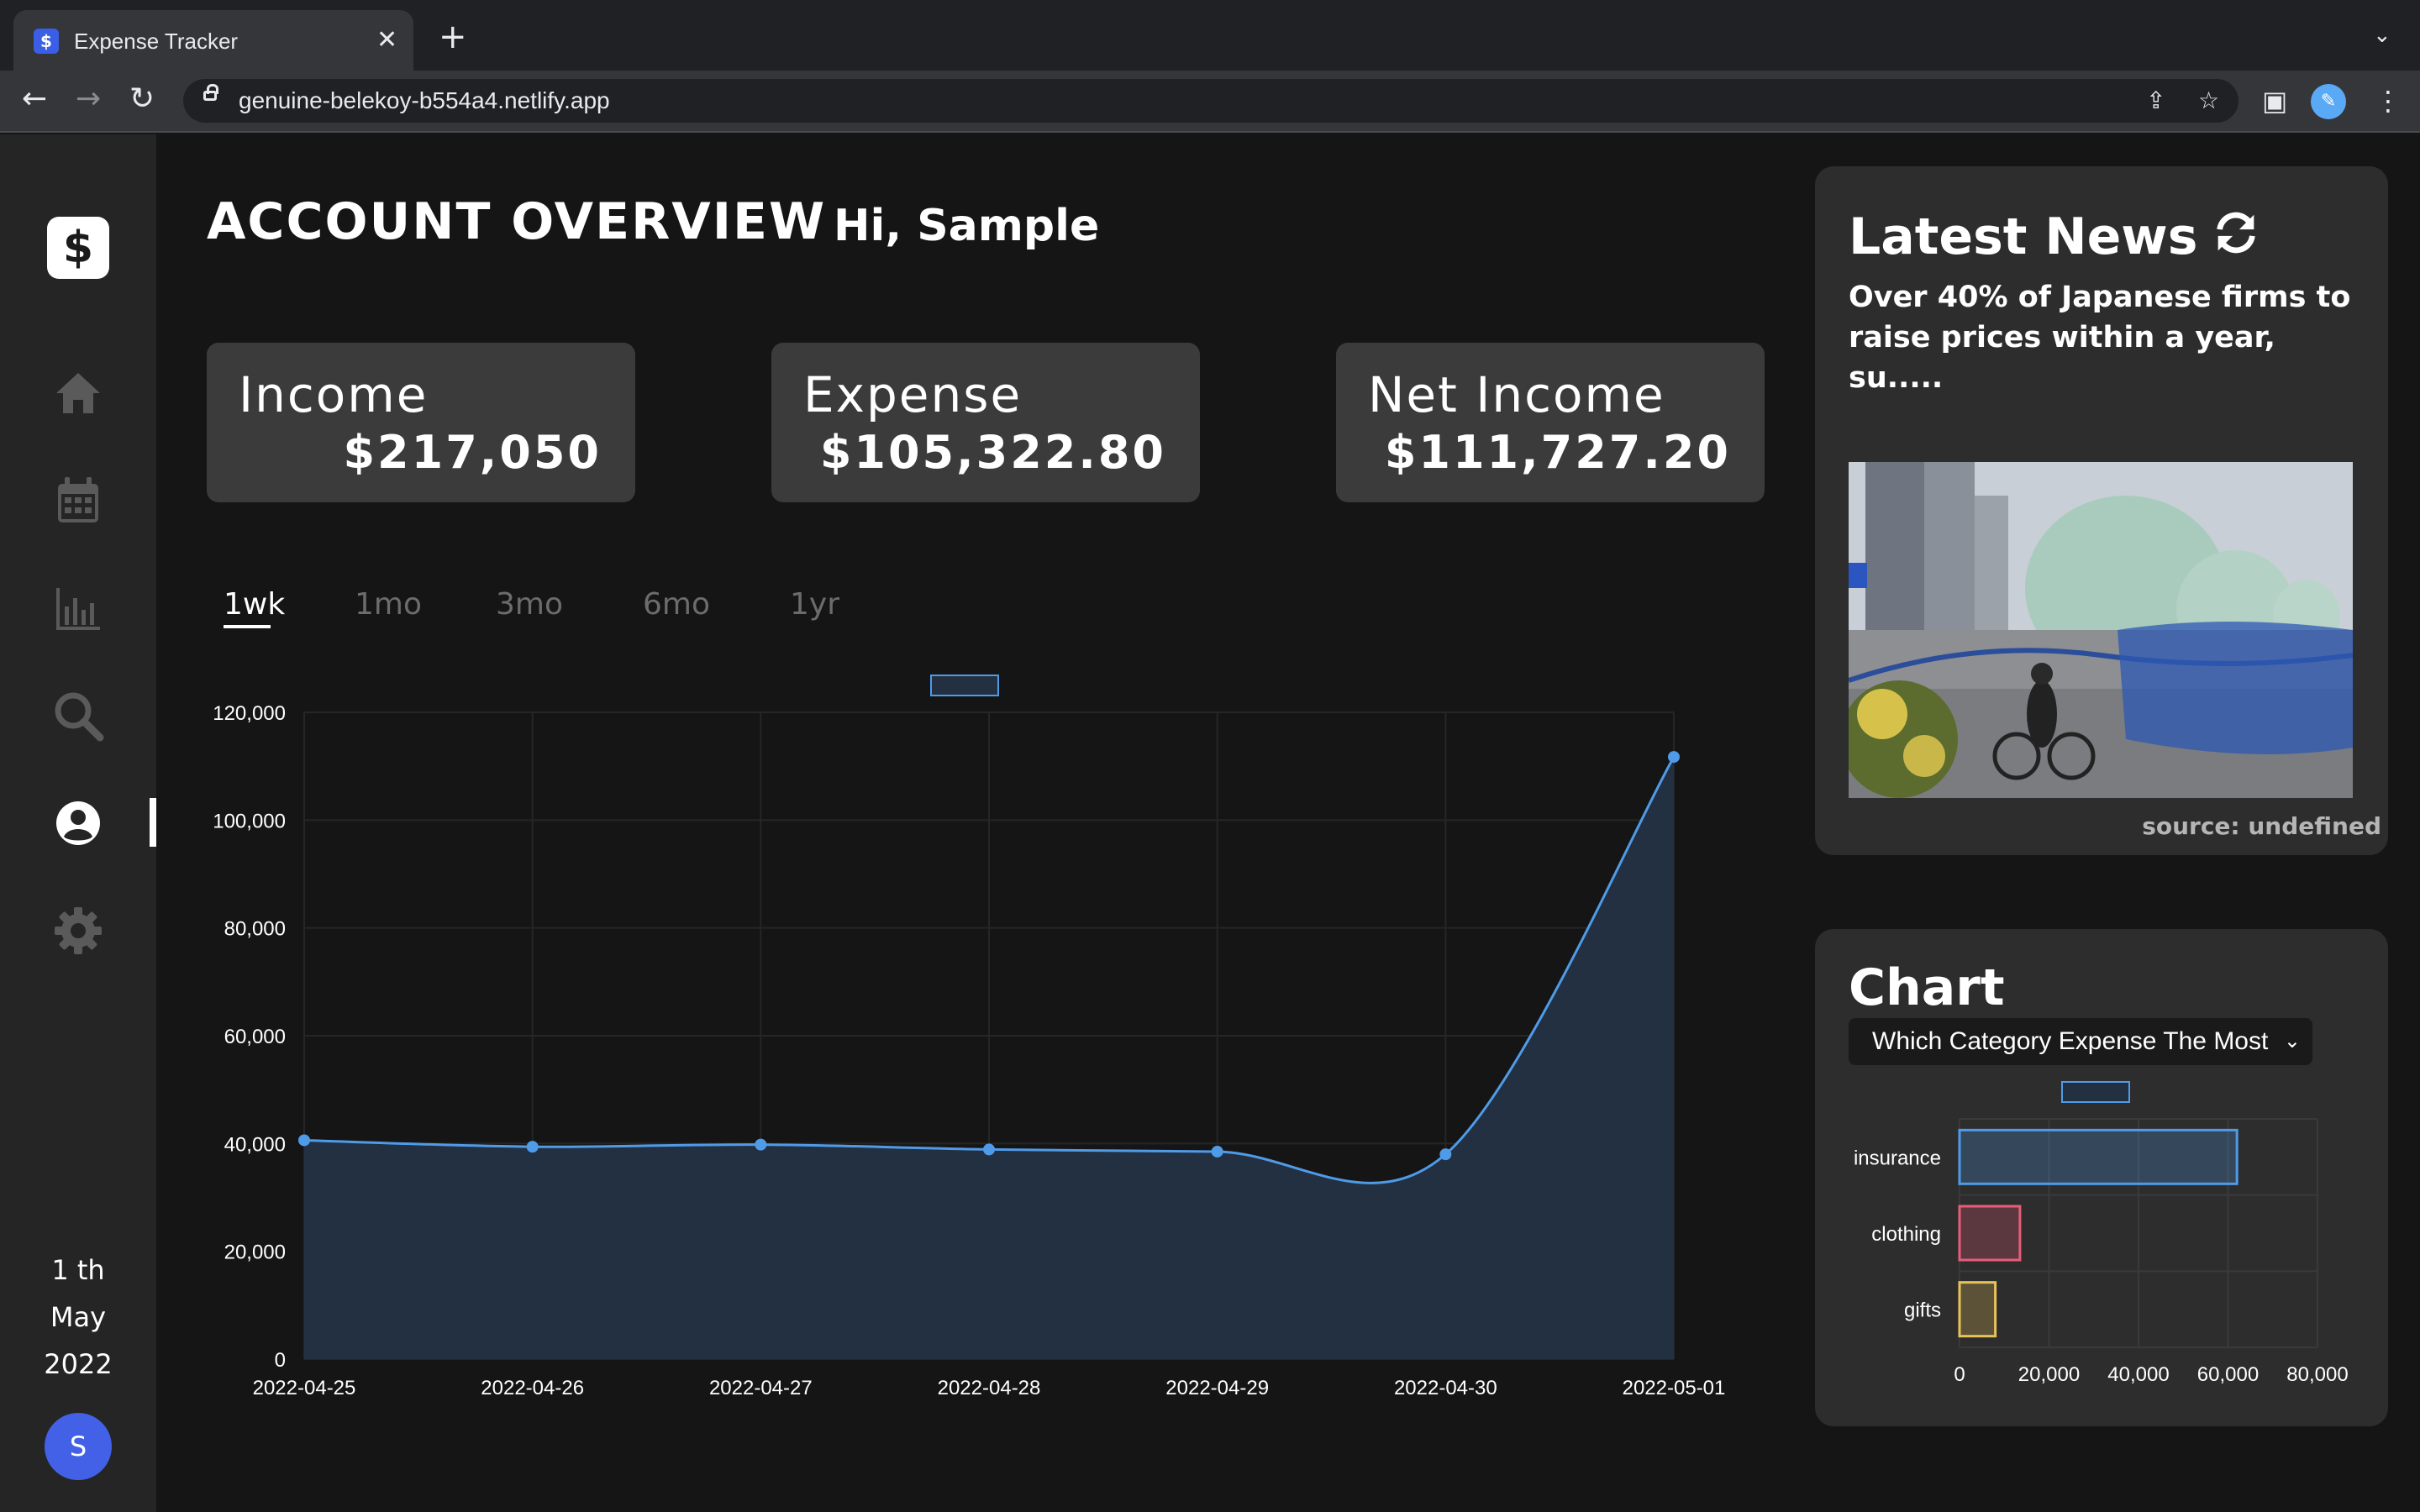  Describe the element at coordinates (1675, 1388) in the screenshot. I see `x-tick-label: 2022-05-01` at that location.